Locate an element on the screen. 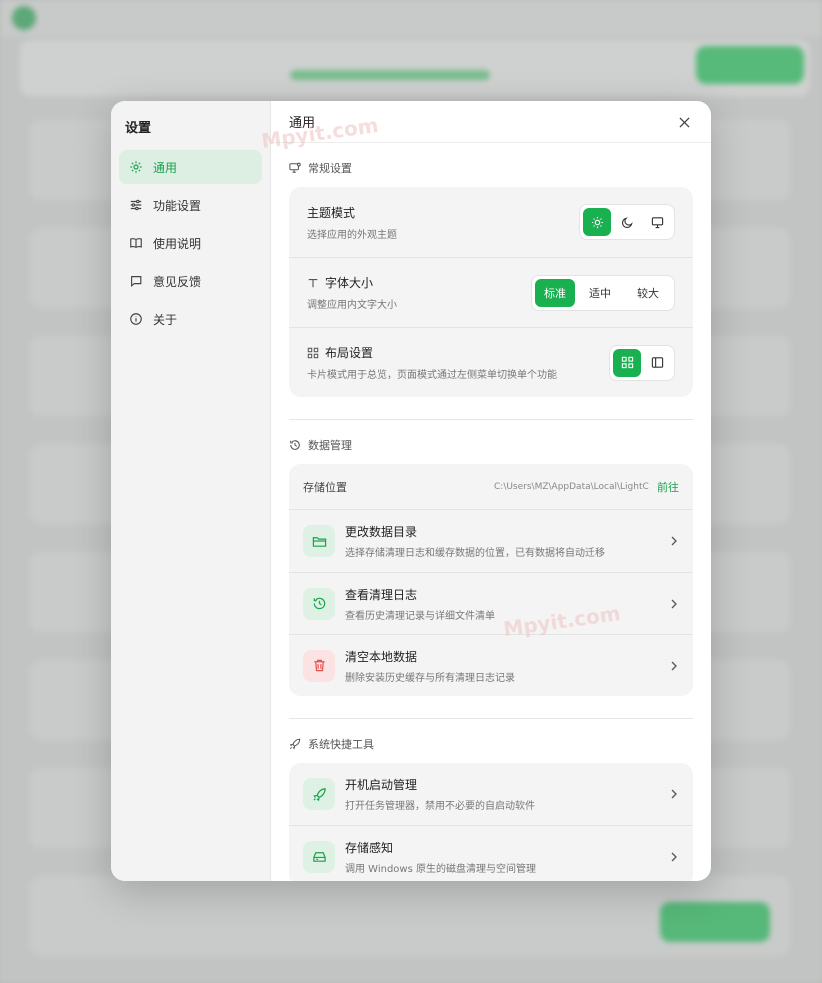 This screenshot has height=983, width=822. rocket-icon is located at coordinates (319, 794).